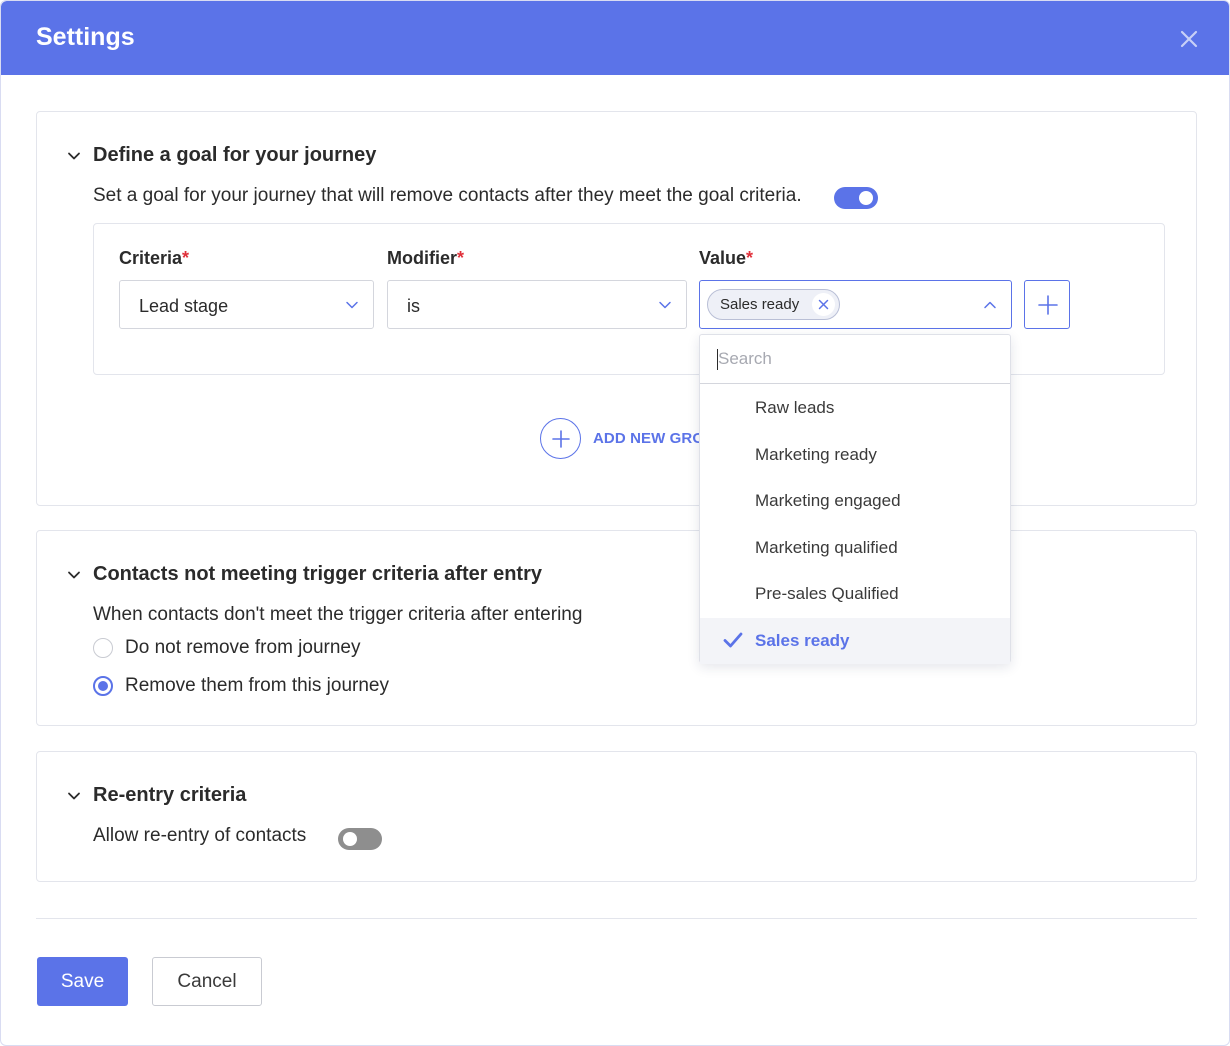 Image resolution: width=1230 pixels, height=1046 pixels. Describe the element at coordinates (360, 839) in the screenshot. I see `reentry-toggle` at that location.